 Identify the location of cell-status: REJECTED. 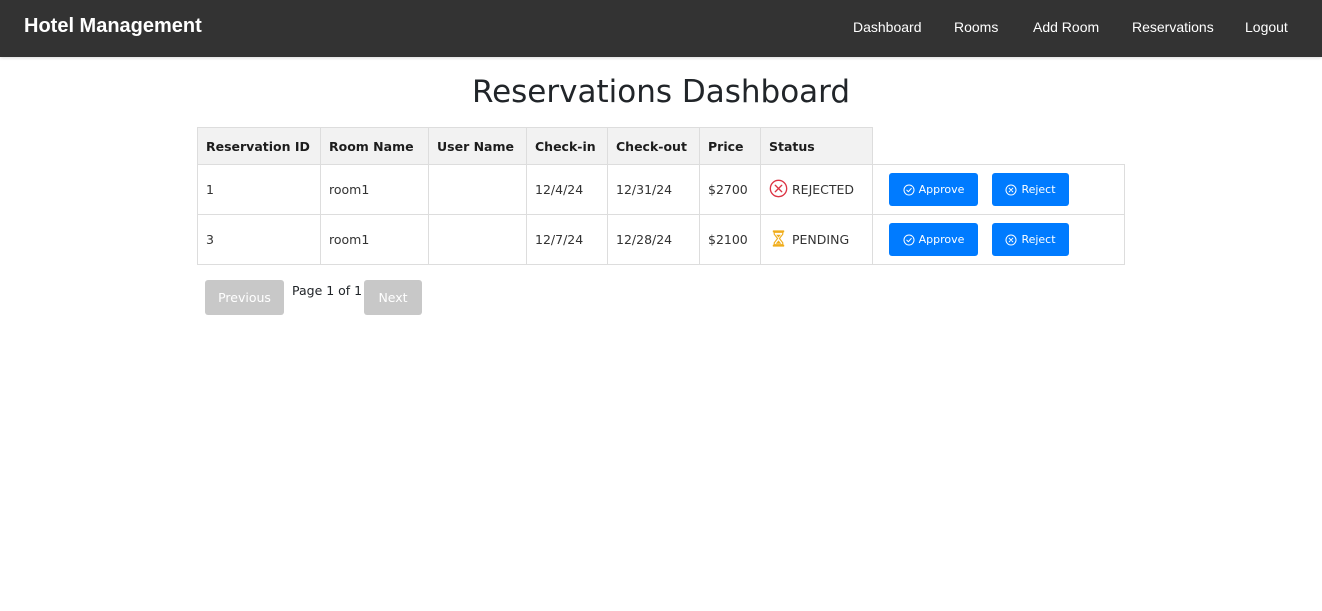
(816, 189).